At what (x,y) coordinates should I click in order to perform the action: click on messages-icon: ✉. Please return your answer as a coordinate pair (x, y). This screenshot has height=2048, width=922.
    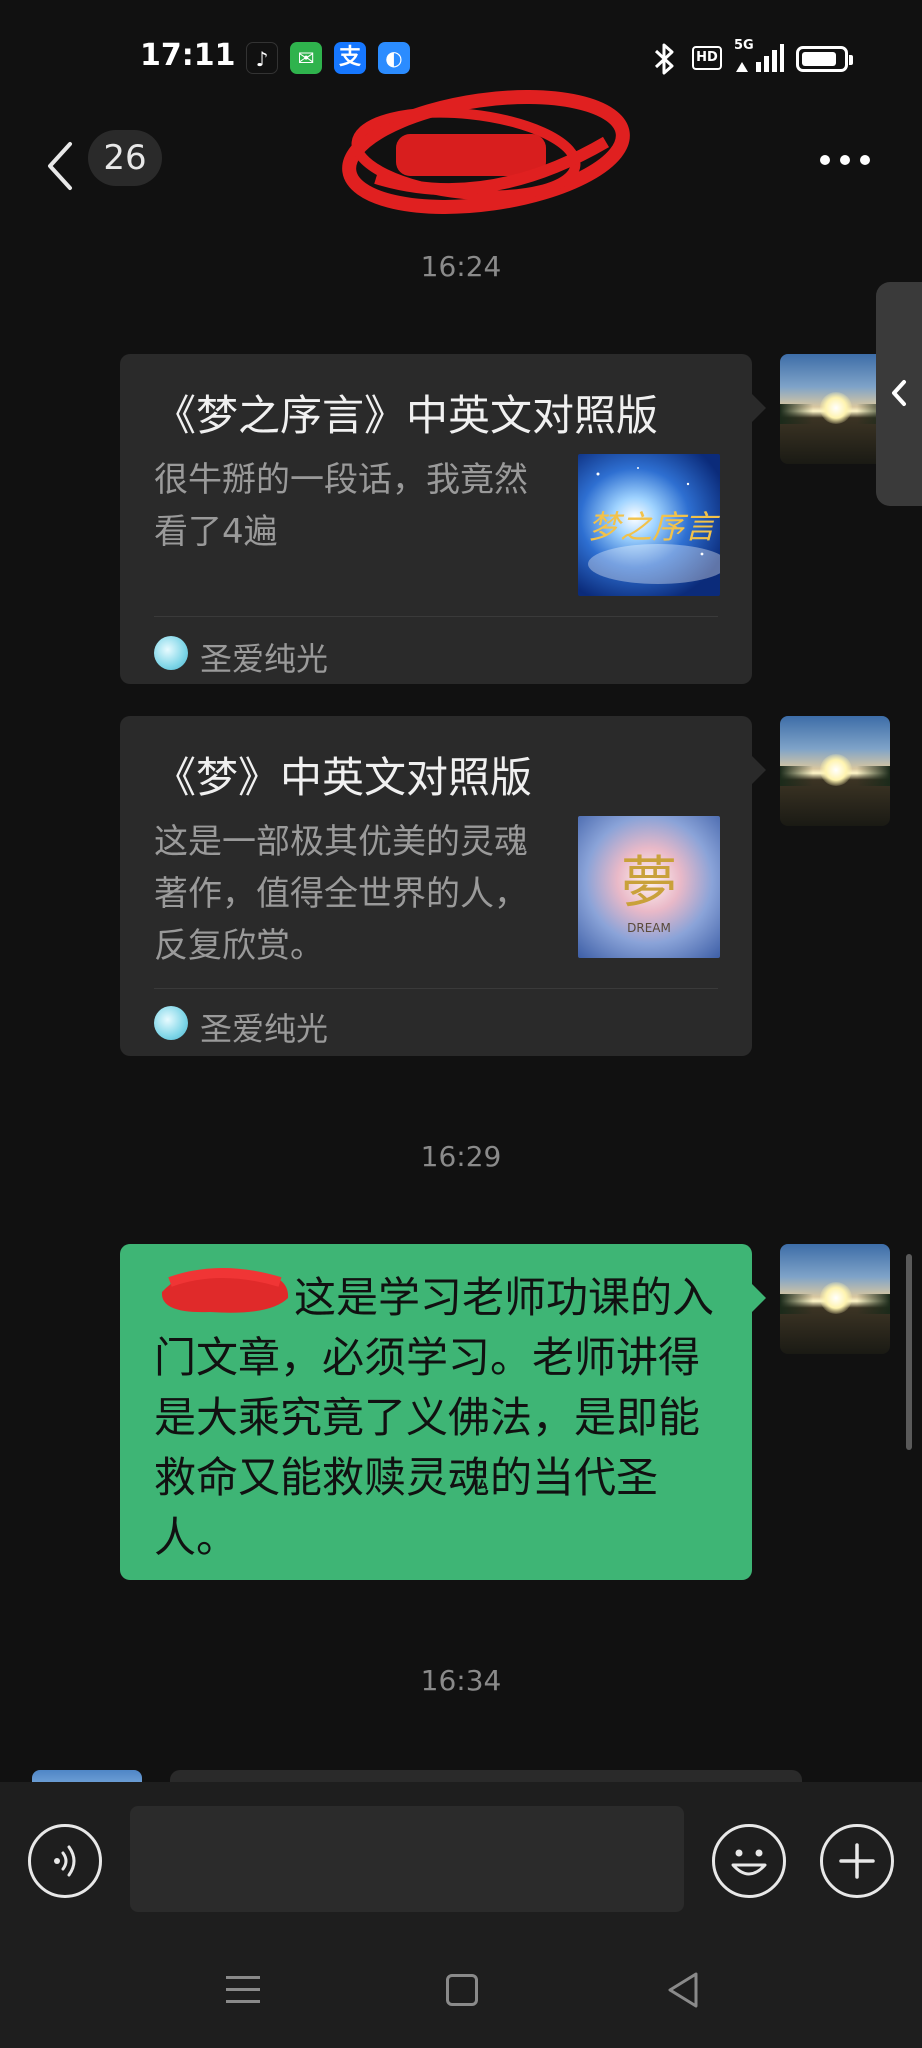
    Looking at the image, I should click on (306, 58).